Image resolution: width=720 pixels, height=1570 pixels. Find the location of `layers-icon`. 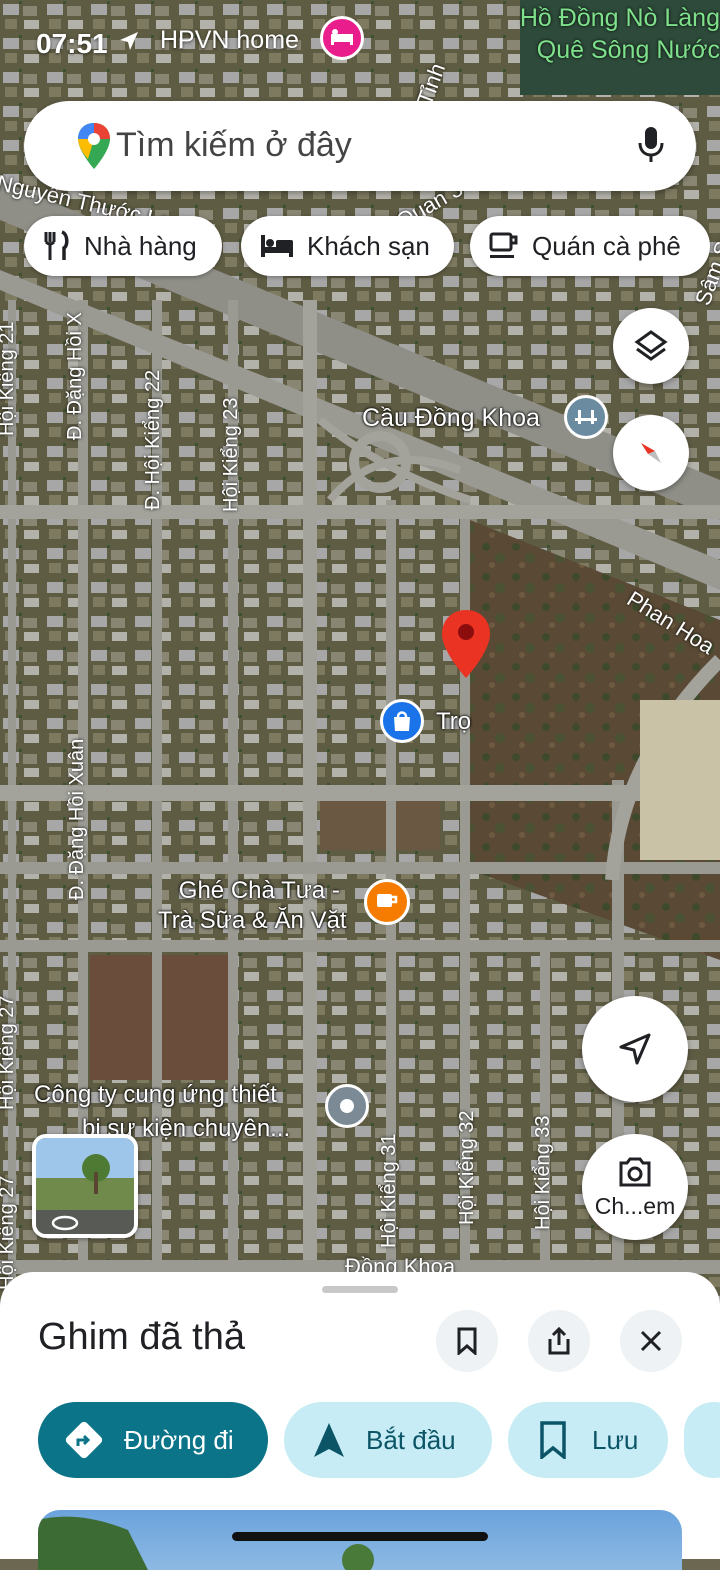

layers-icon is located at coordinates (651, 345).